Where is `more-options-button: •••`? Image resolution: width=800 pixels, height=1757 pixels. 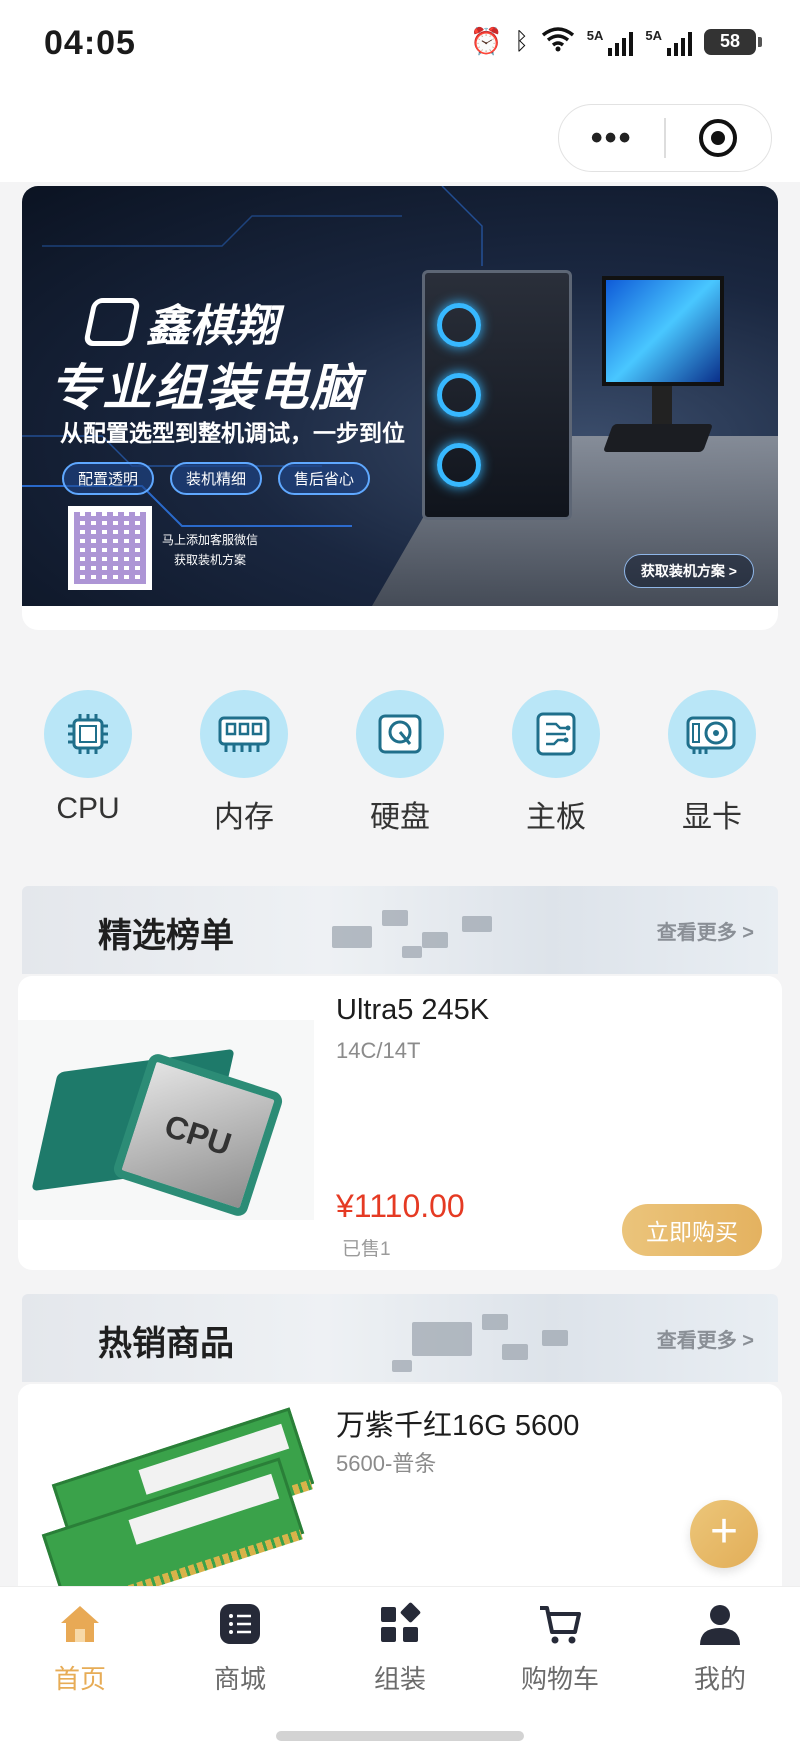 more-options-button: ••• is located at coordinates (611, 138).